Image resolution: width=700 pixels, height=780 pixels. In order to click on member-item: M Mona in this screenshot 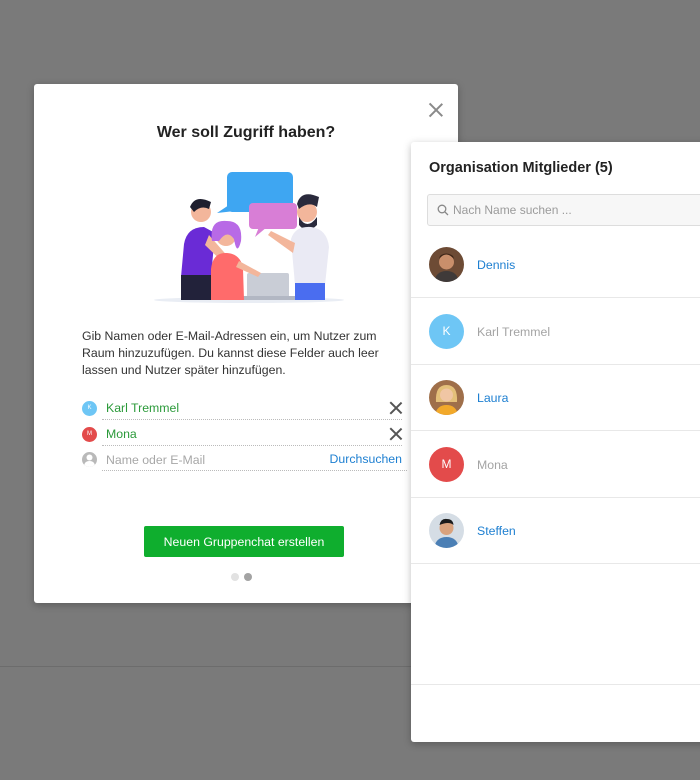, I will do `click(555, 465)`.